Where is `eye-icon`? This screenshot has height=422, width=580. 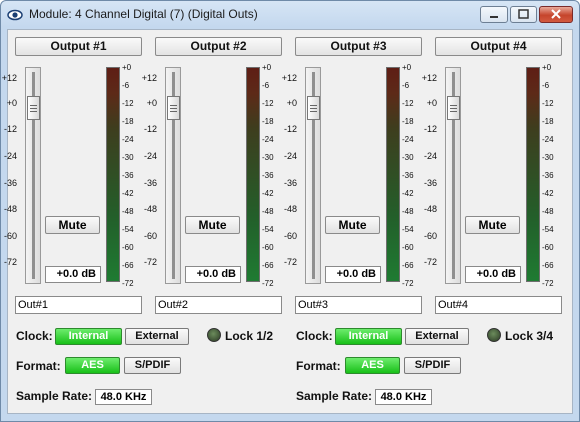 eye-icon is located at coordinates (15, 15).